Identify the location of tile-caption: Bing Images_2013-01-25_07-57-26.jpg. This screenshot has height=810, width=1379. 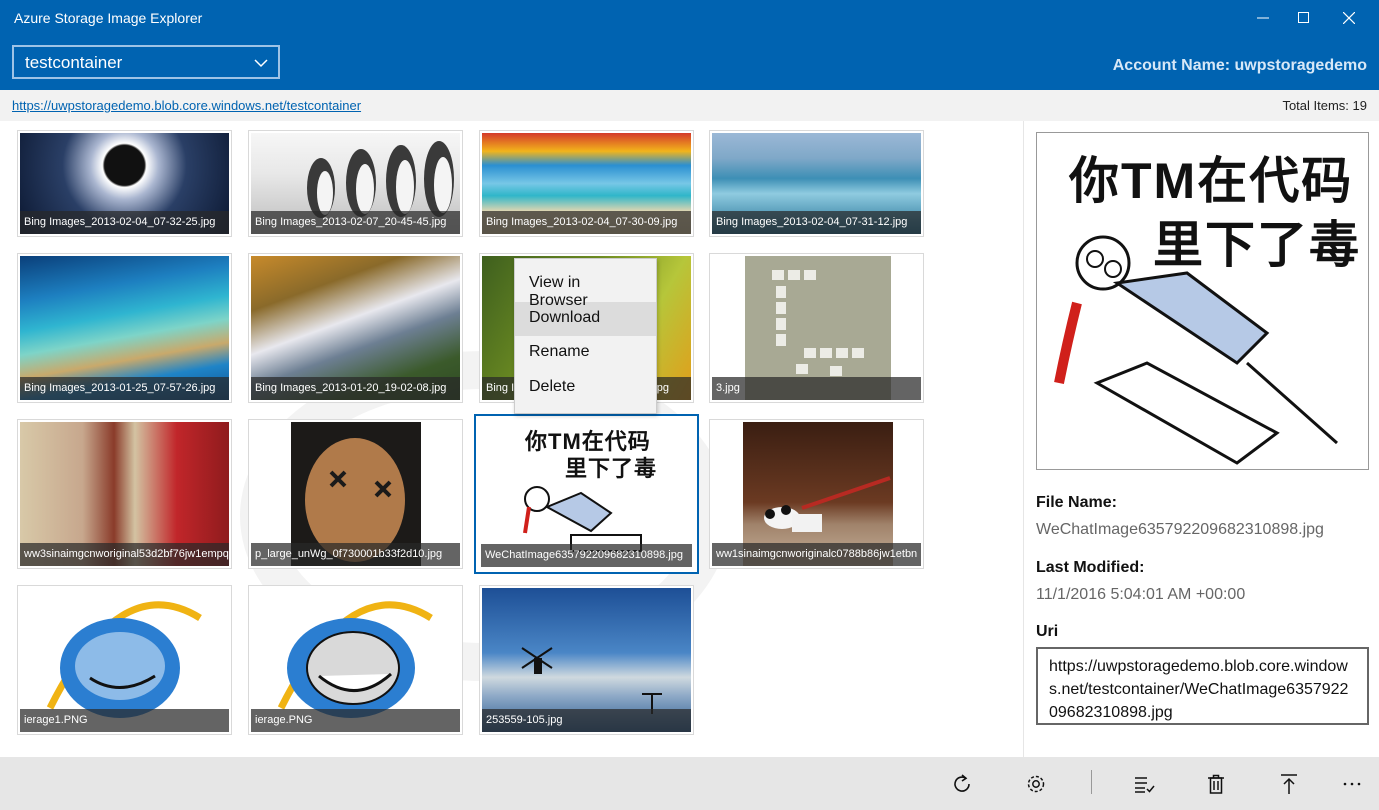
(124, 388).